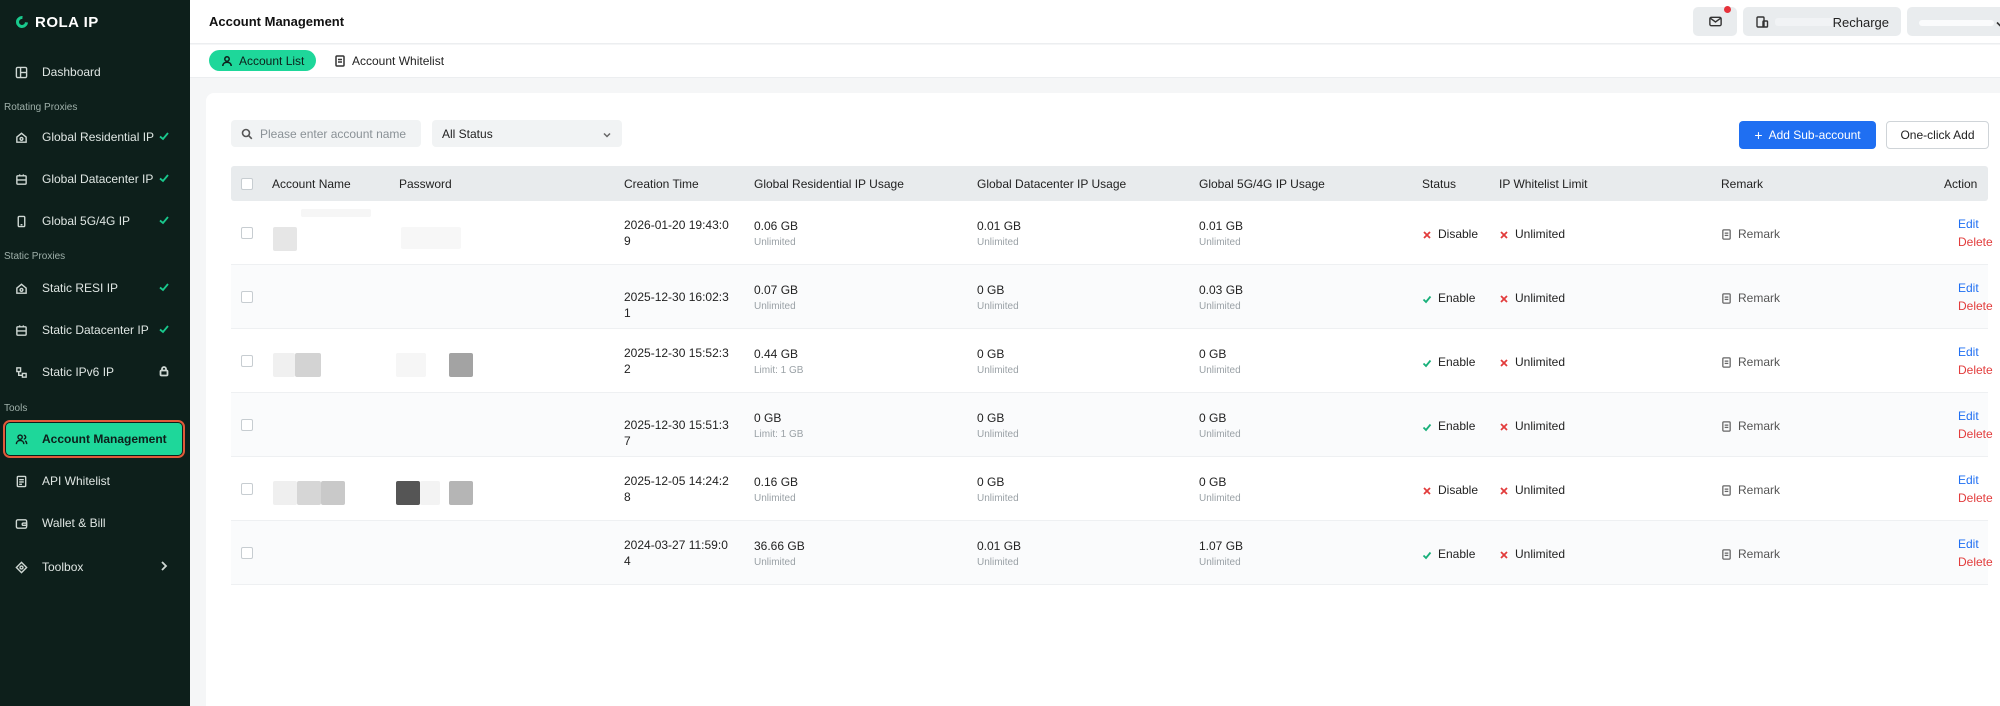 Image resolution: width=2000 pixels, height=706 pixels. What do you see at coordinates (272, 60) in the screenshot?
I see `tab-label: Account List` at bounding box center [272, 60].